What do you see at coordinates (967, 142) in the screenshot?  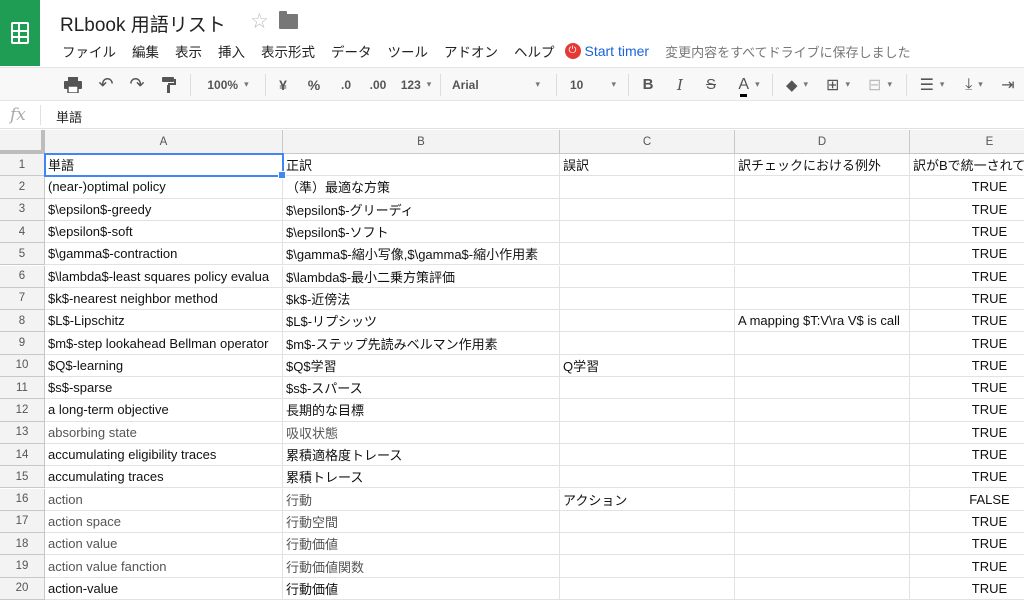 I see `column-header-e: E` at bounding box center [967, 142].